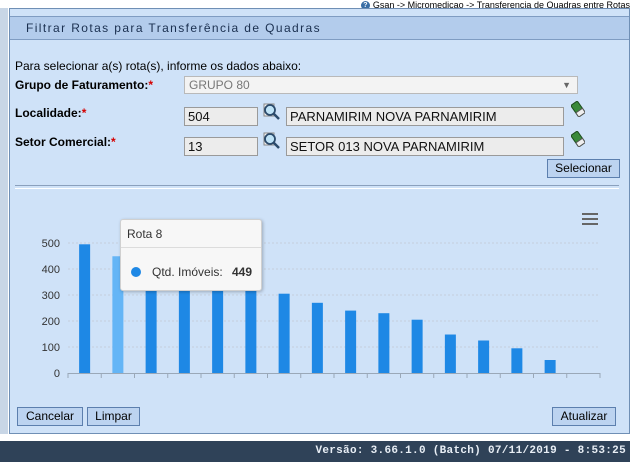 The height and width of the screenshot is (462, 630). I want to click on y-tick-label: 300, so click(51, 296).